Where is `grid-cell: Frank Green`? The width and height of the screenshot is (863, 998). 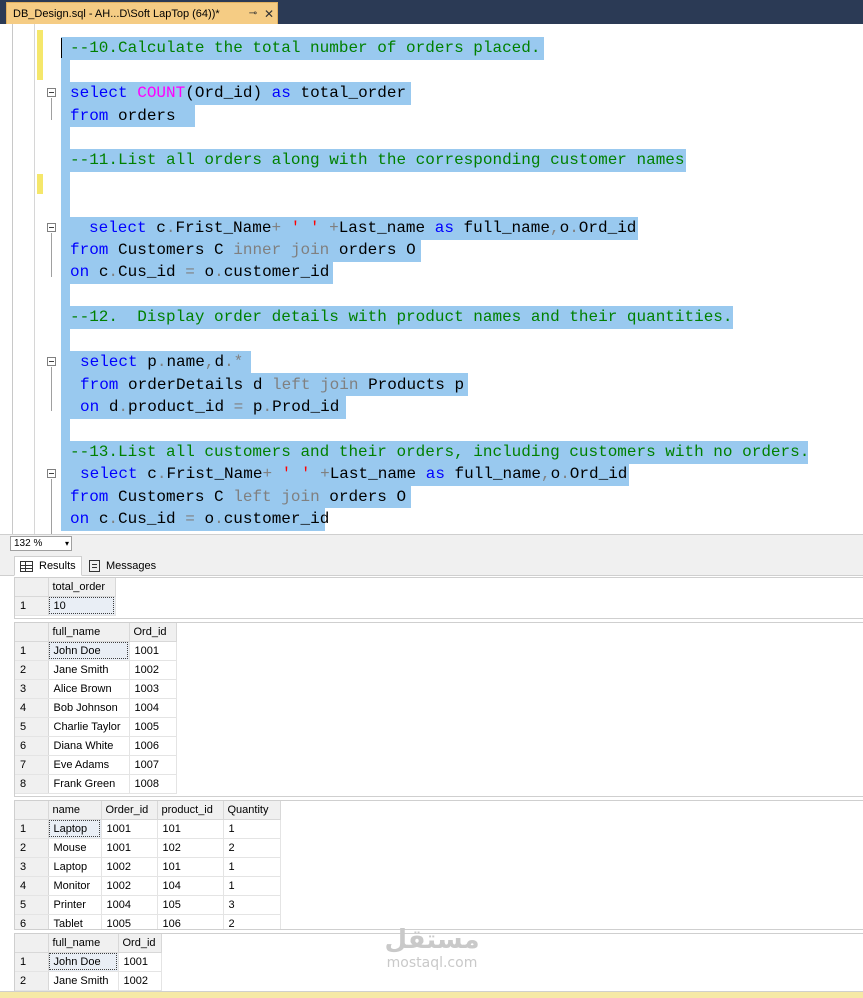 grid-cell: Frank Green is located at coordinates (89, 784).